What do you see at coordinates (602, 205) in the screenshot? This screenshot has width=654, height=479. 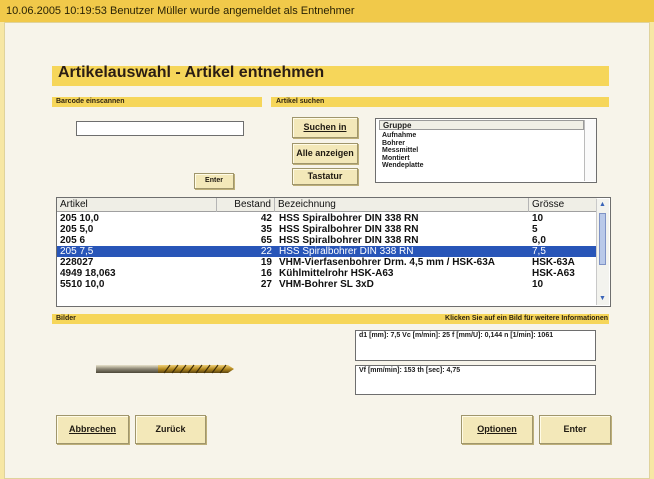 I see `scroll-up-icon: ▲` at bounding box center [602, 205].